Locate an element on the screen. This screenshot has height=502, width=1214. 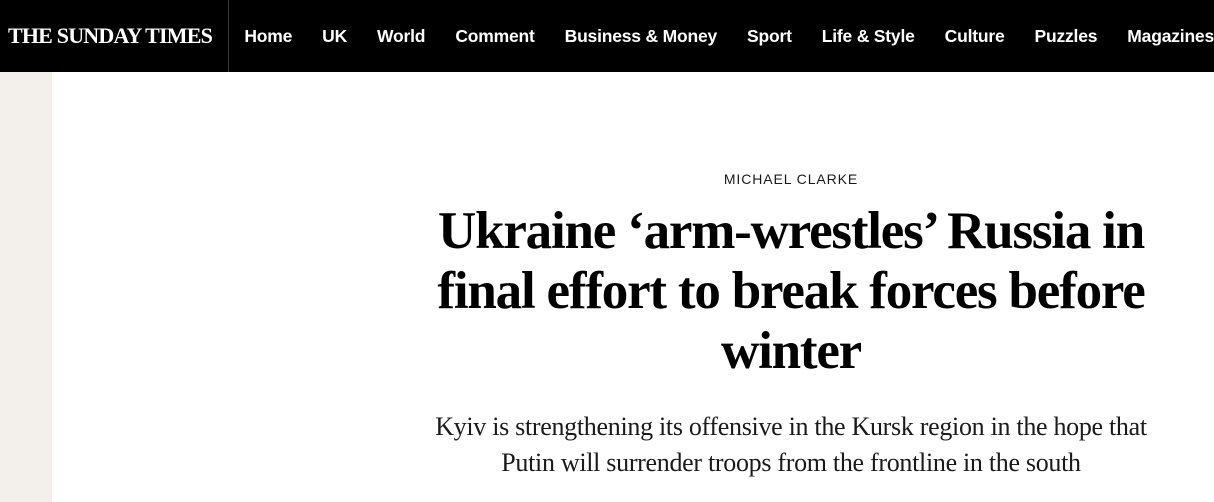
nav-item-uk: UK is located at coordinates (334, 36).